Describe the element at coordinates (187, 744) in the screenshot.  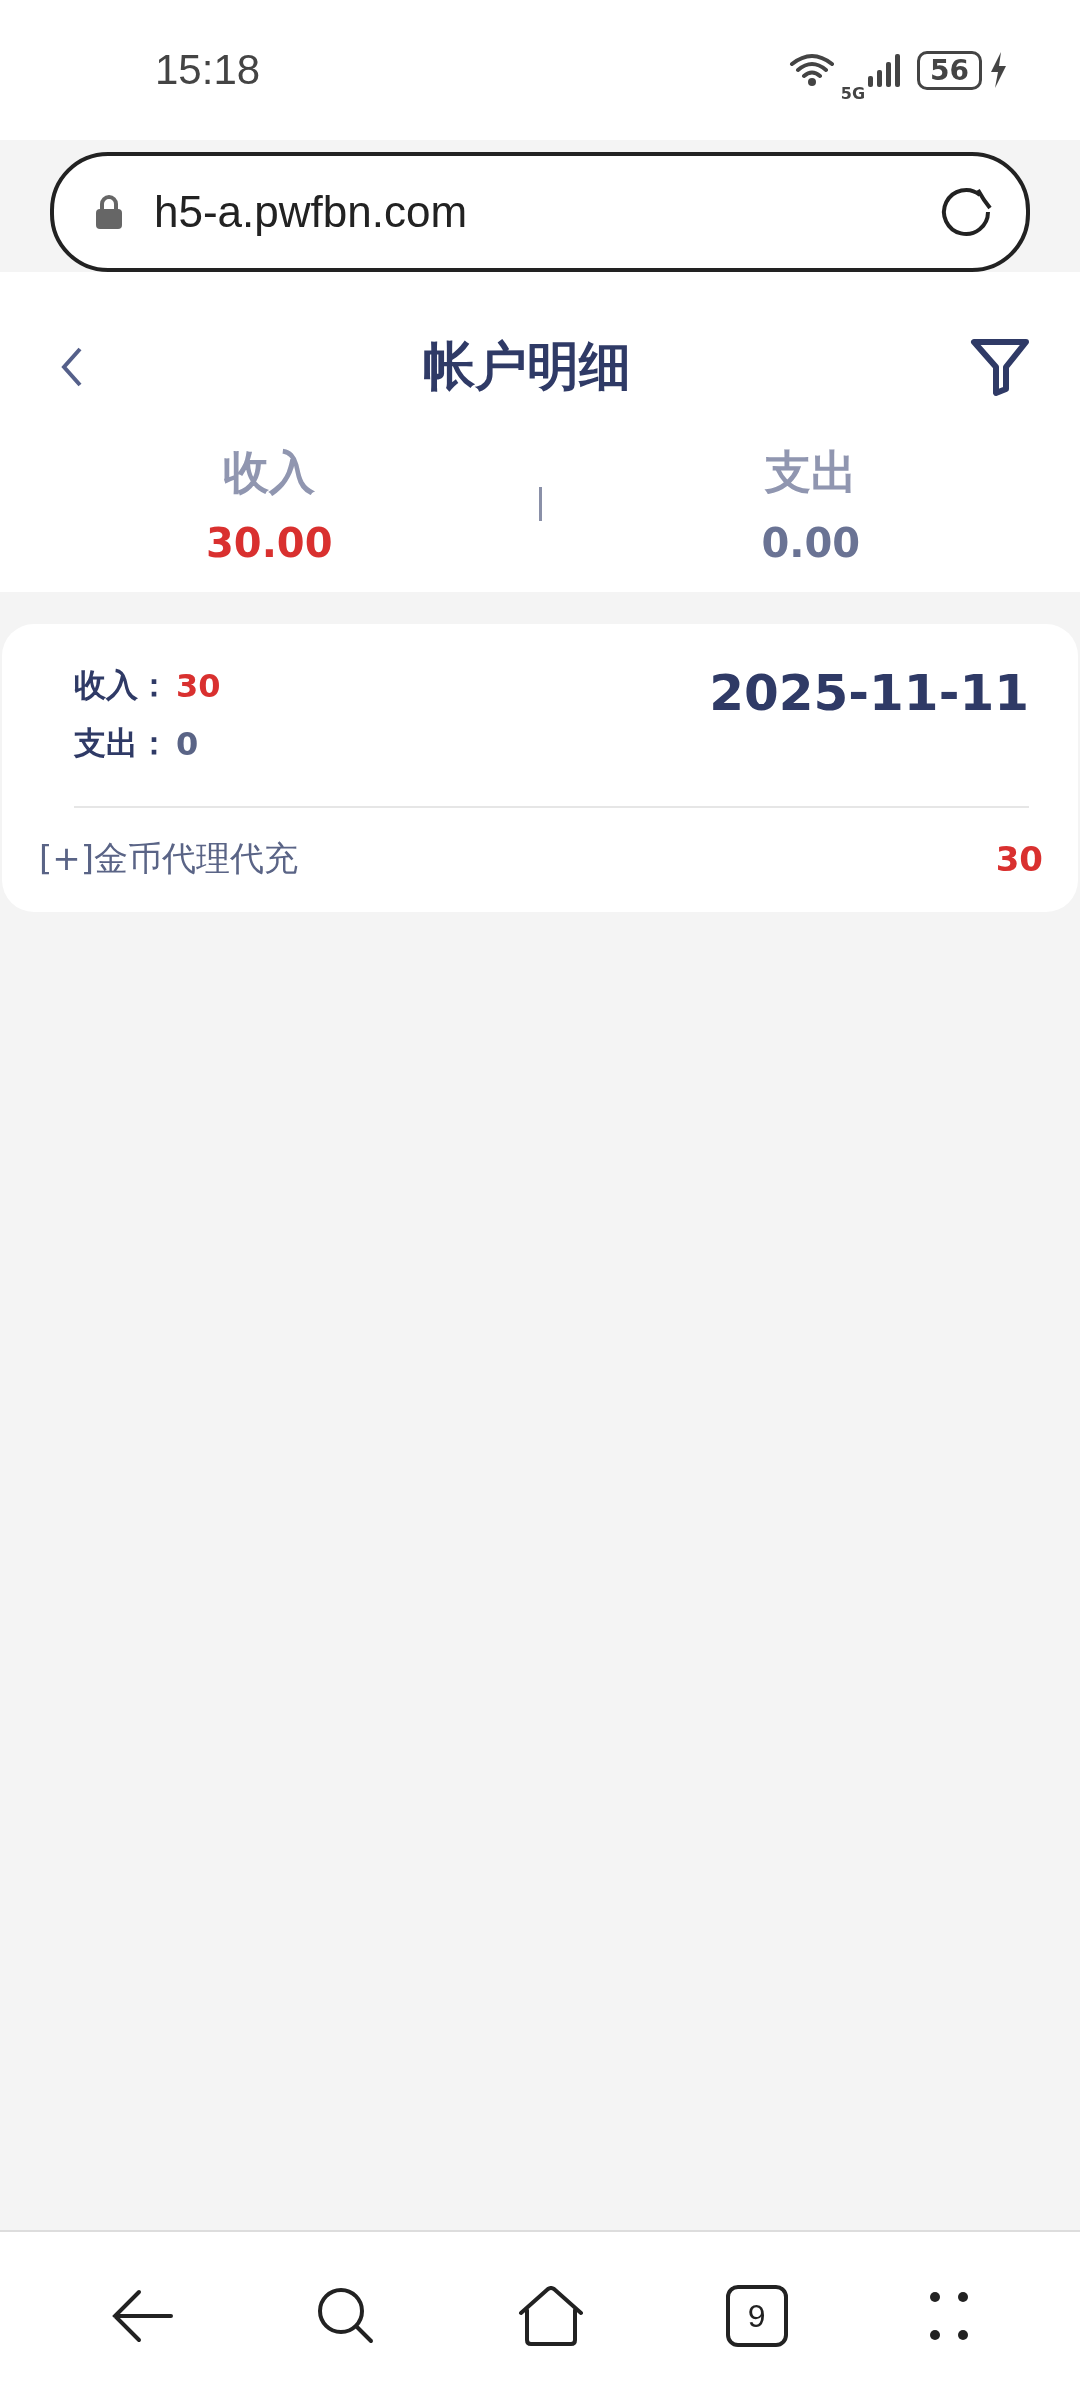
I see `total-value: 0` at that location.